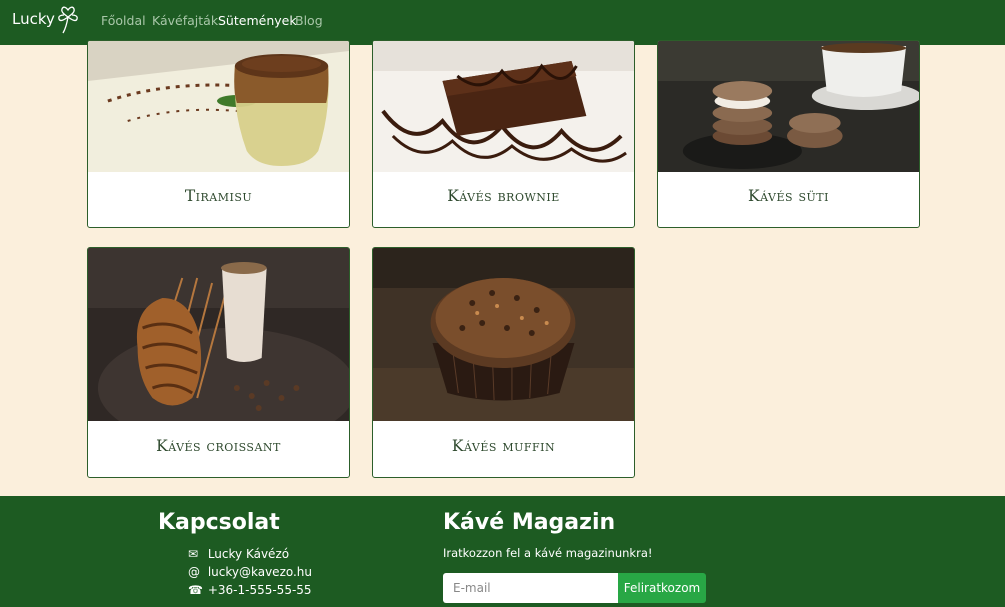 This screenshot has width=1005, height=607. I want to click on nav-link-blog: Blog, so click(309, 20).